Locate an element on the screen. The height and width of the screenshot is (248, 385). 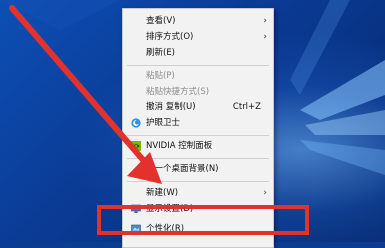
menu-item-refresh: 刷新(E) is located at coordinates (198, 53).